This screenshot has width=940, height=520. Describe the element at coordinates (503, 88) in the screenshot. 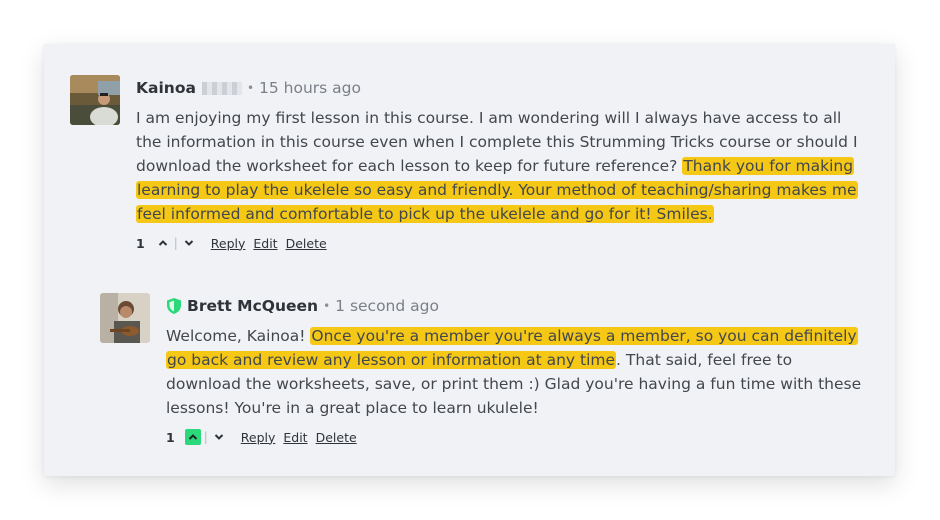

I see `comment-header: Kainoa • 15 hours ago` at that location.